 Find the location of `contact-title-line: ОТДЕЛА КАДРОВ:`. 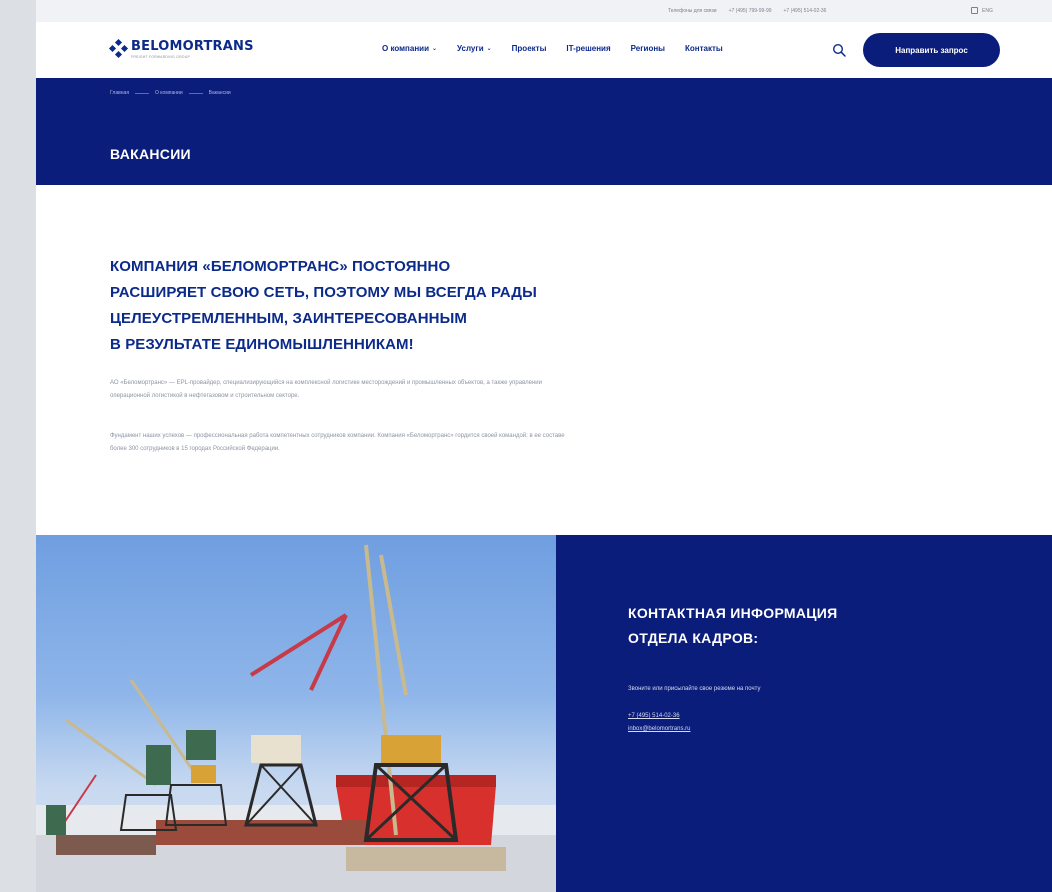

contact-title-line: ОТДЕЛА КАДРОВ: is located at coordinates (693, 638).